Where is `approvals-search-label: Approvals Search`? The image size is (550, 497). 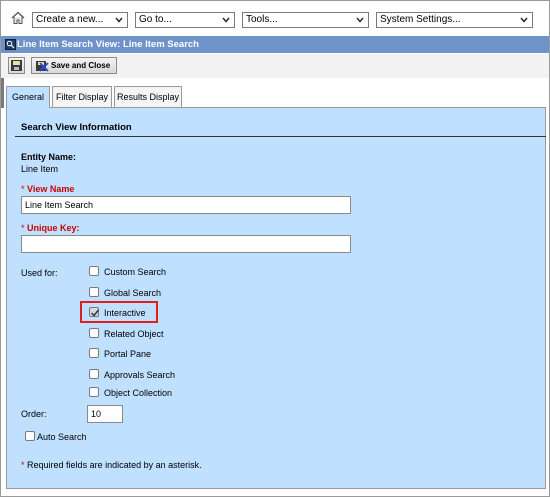 approvals-search-label: Approvals Search is located at coordinates (140, 375).